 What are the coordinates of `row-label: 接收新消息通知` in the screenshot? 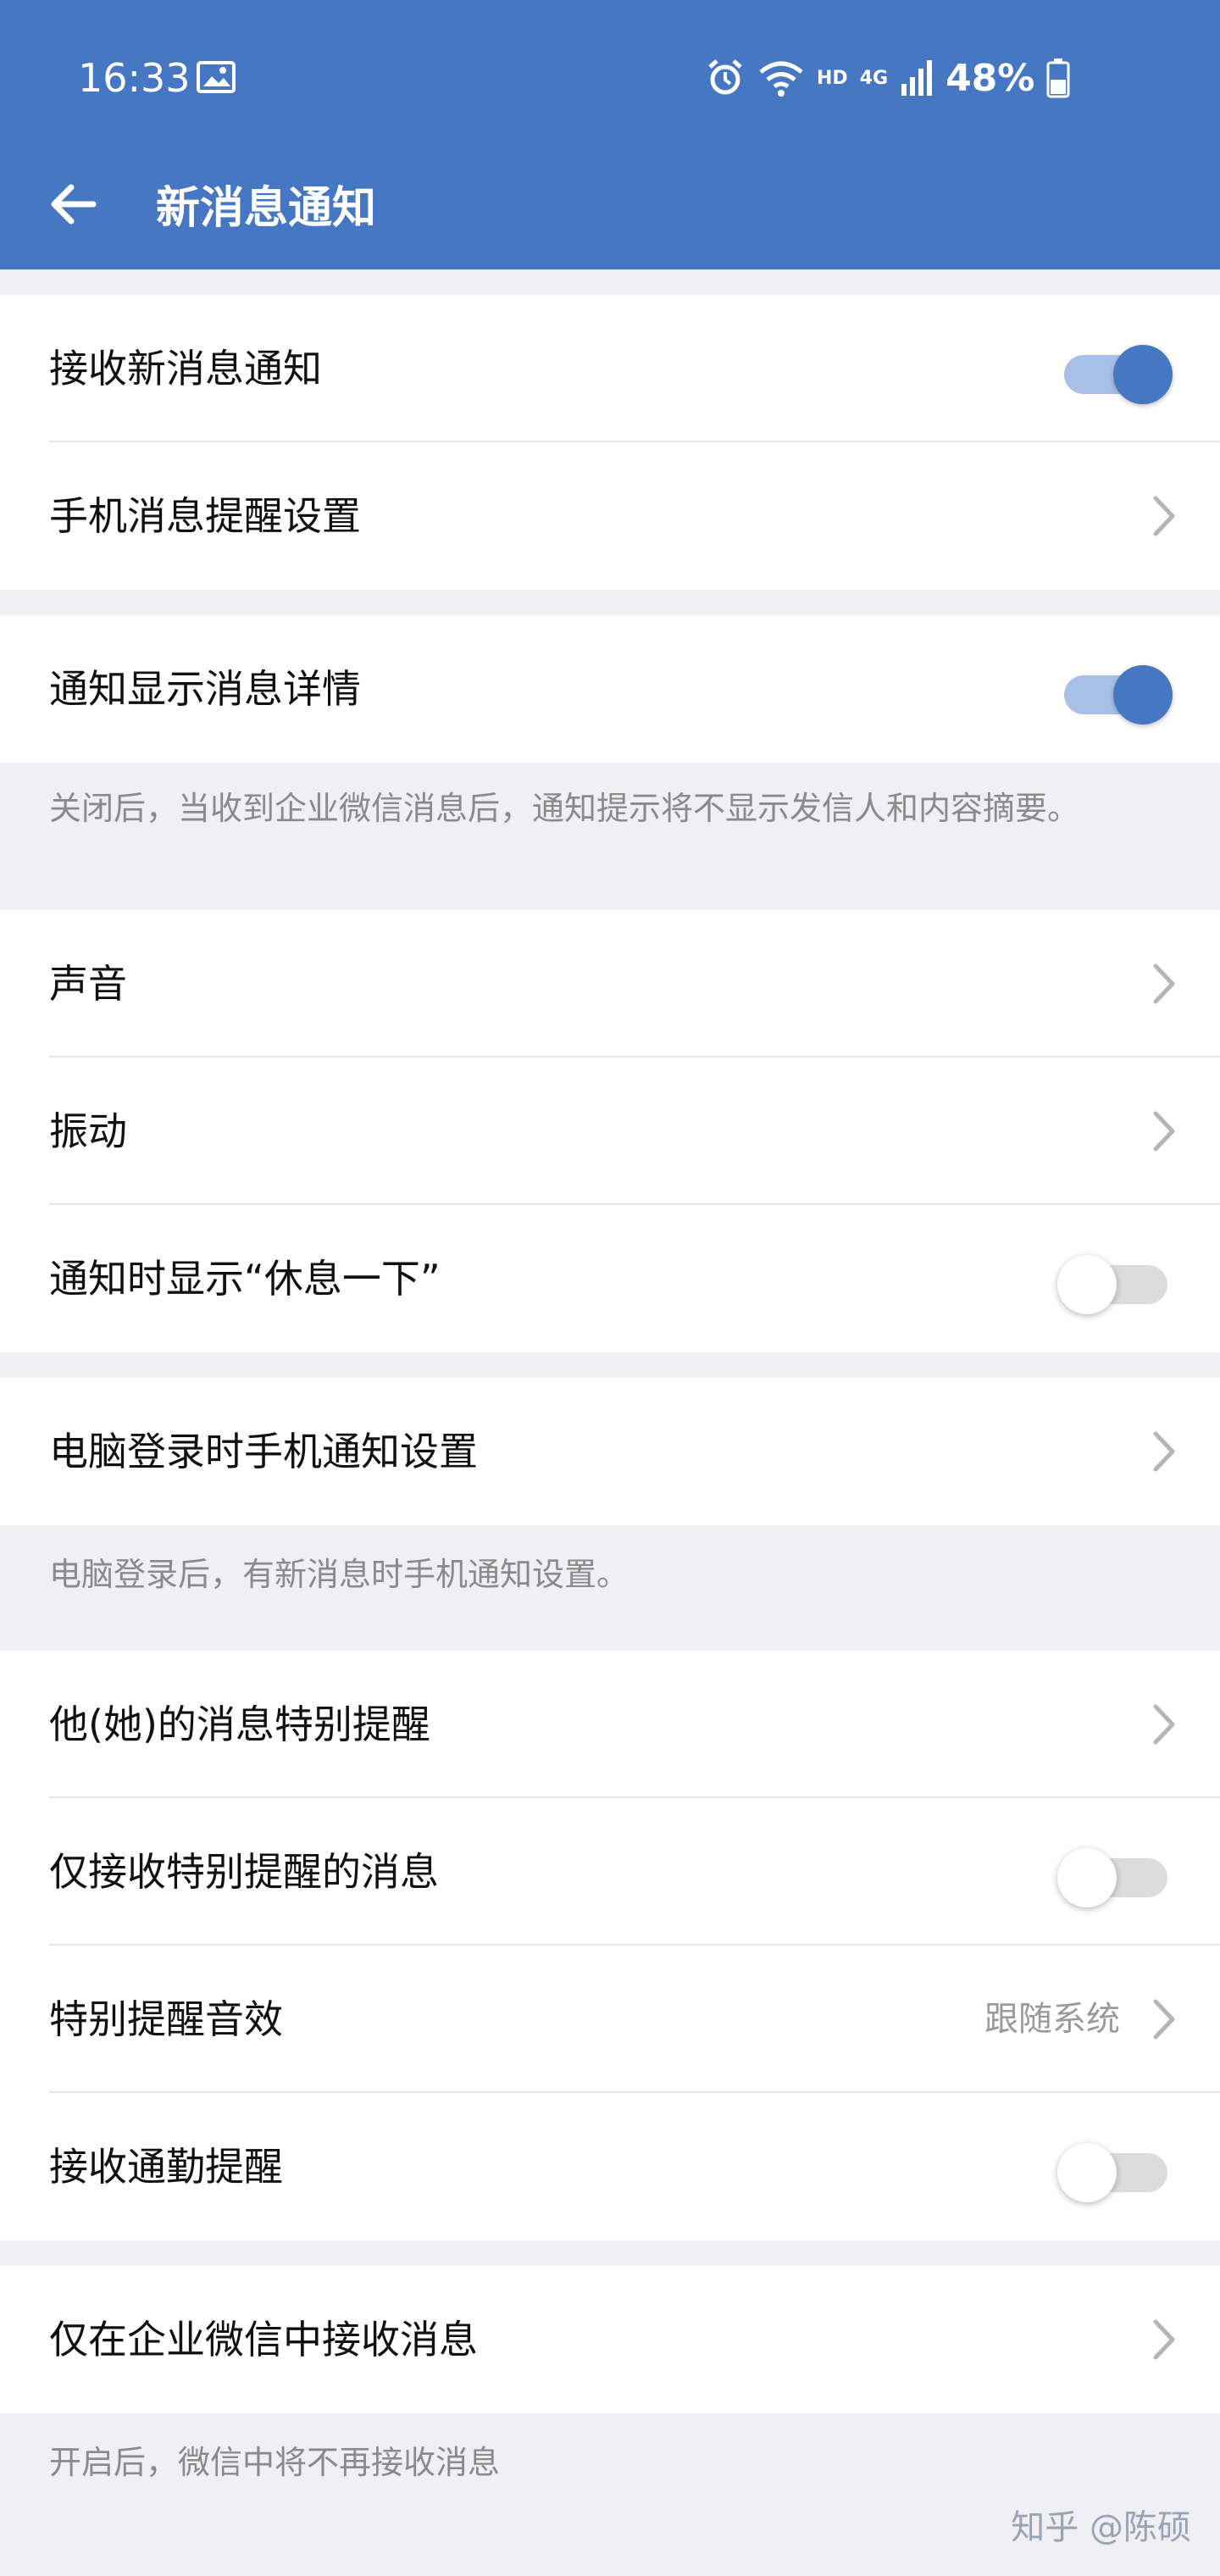 It's located at (185, 368).